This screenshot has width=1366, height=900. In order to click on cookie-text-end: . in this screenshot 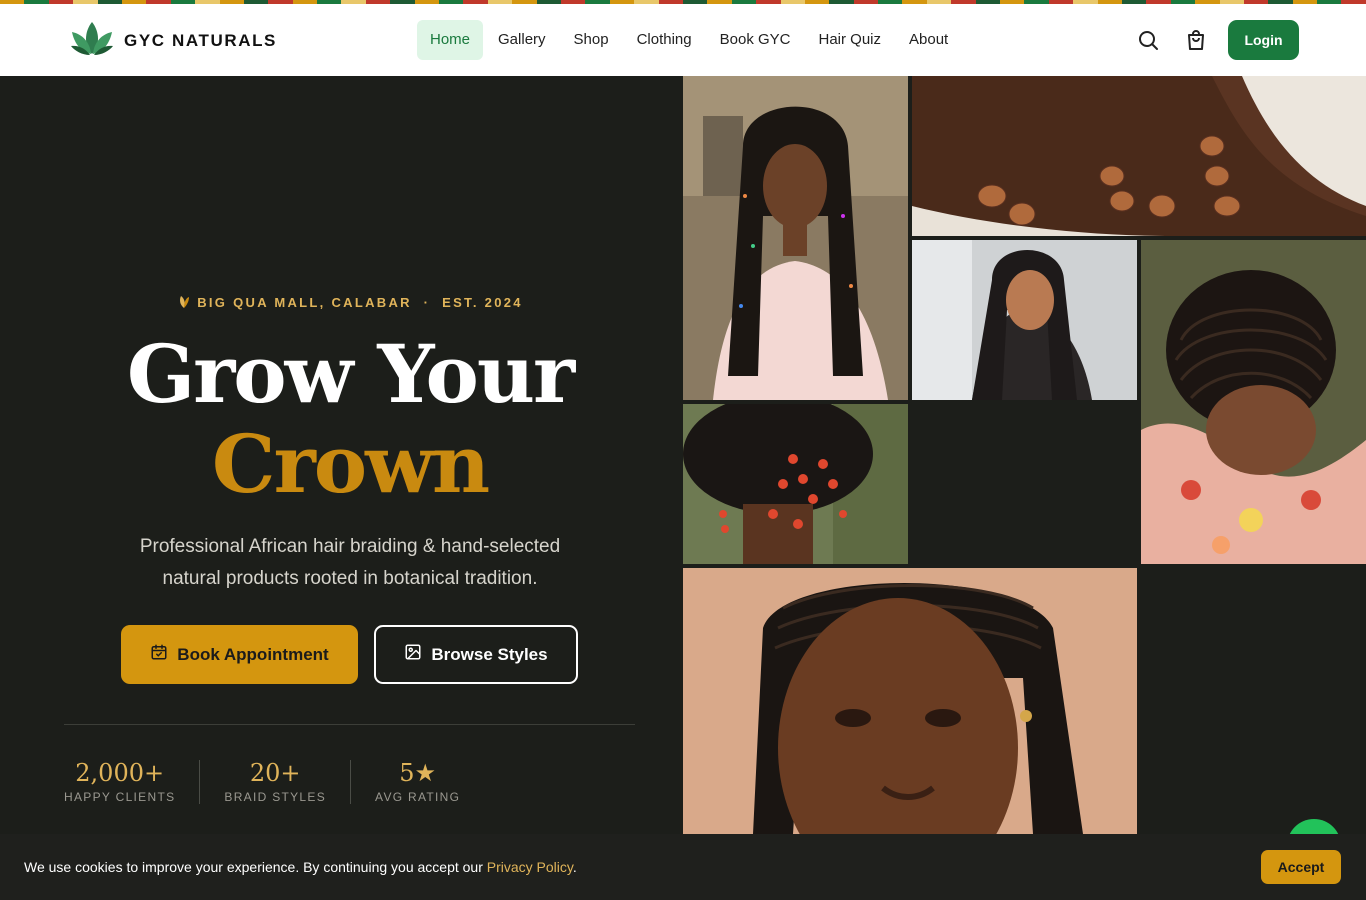, I will do `click(574, 867)`.